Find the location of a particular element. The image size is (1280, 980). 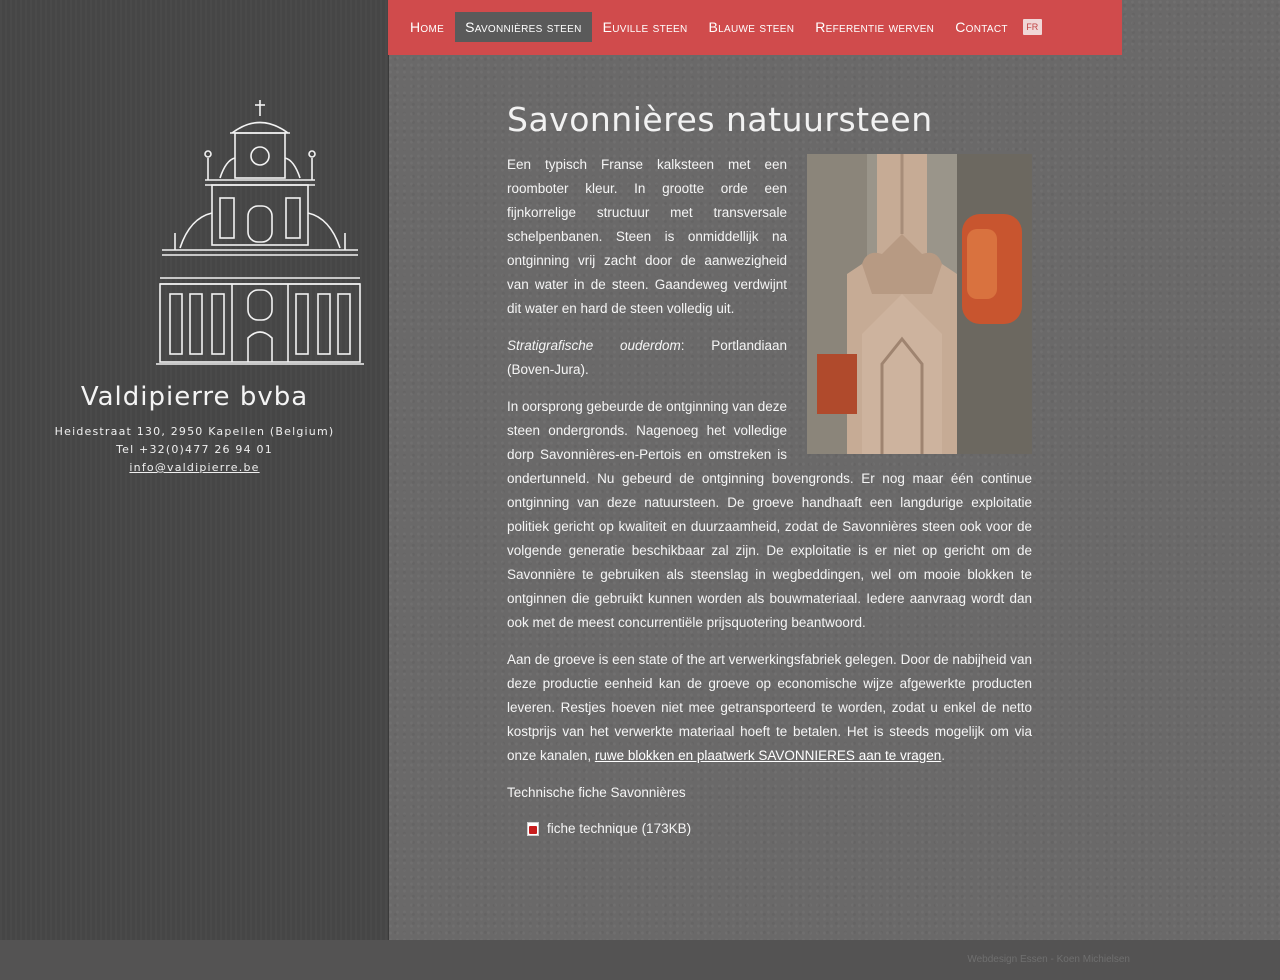

stratigraphy-label: Stratigrafische ouderdom is located at coordinates (594, 345).